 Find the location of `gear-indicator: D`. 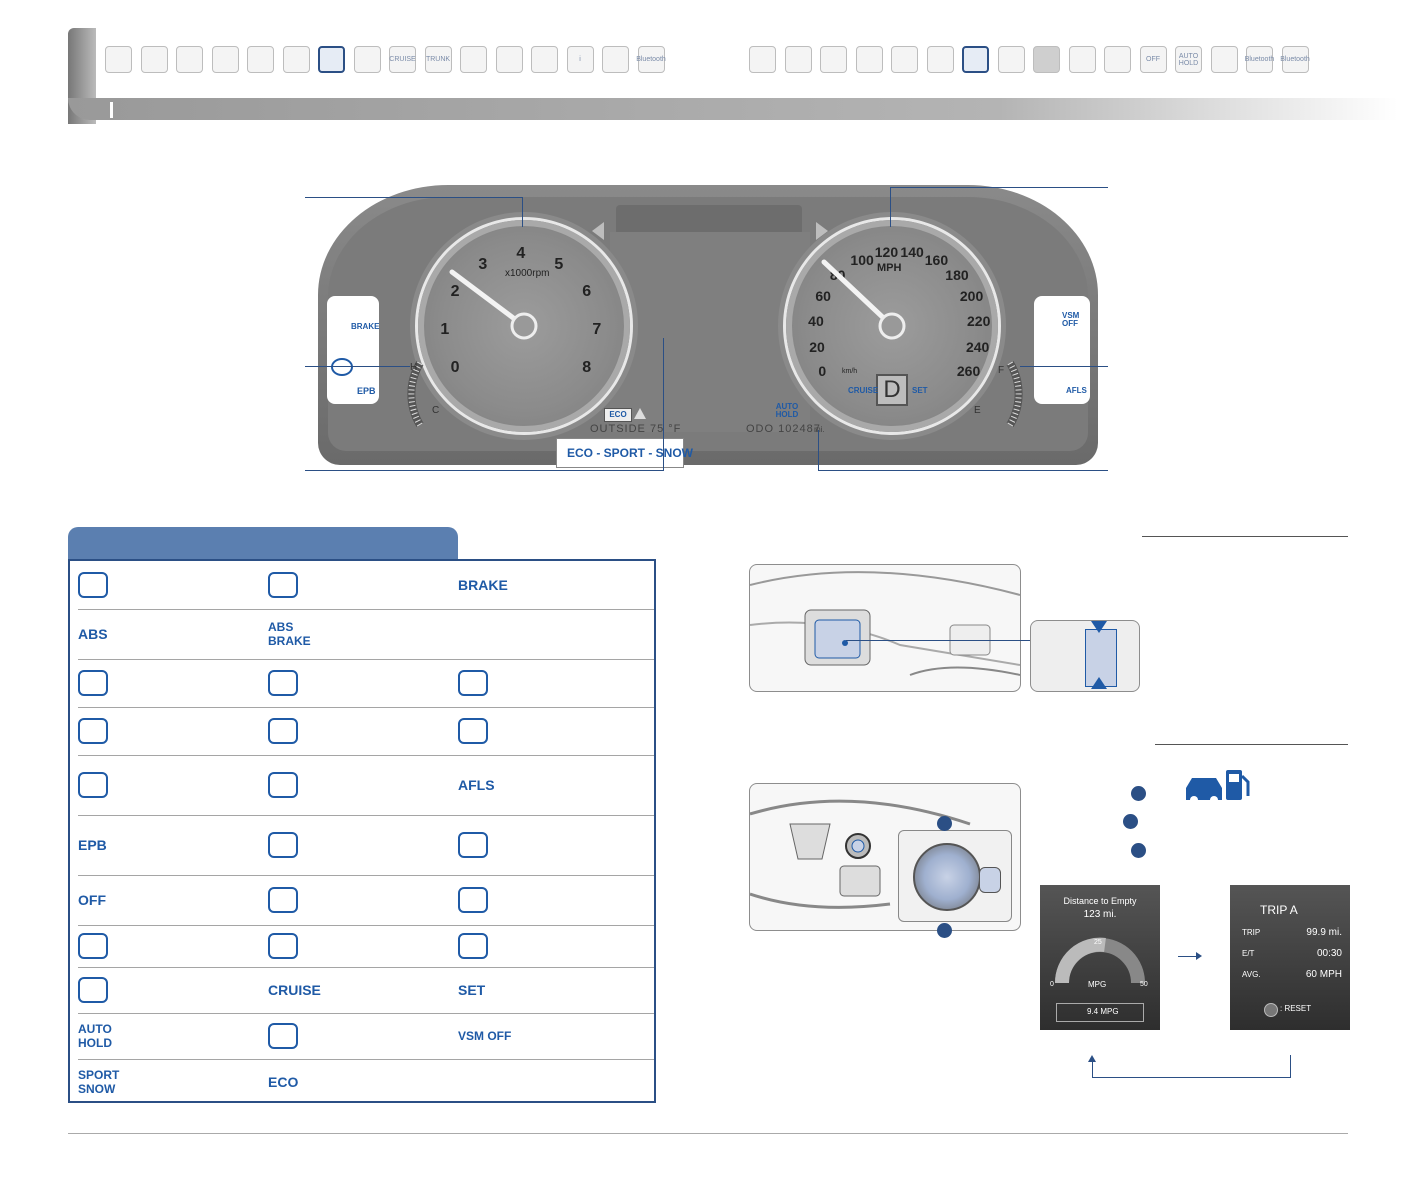

gear-indicator: D is located at coordinates (892, 390).